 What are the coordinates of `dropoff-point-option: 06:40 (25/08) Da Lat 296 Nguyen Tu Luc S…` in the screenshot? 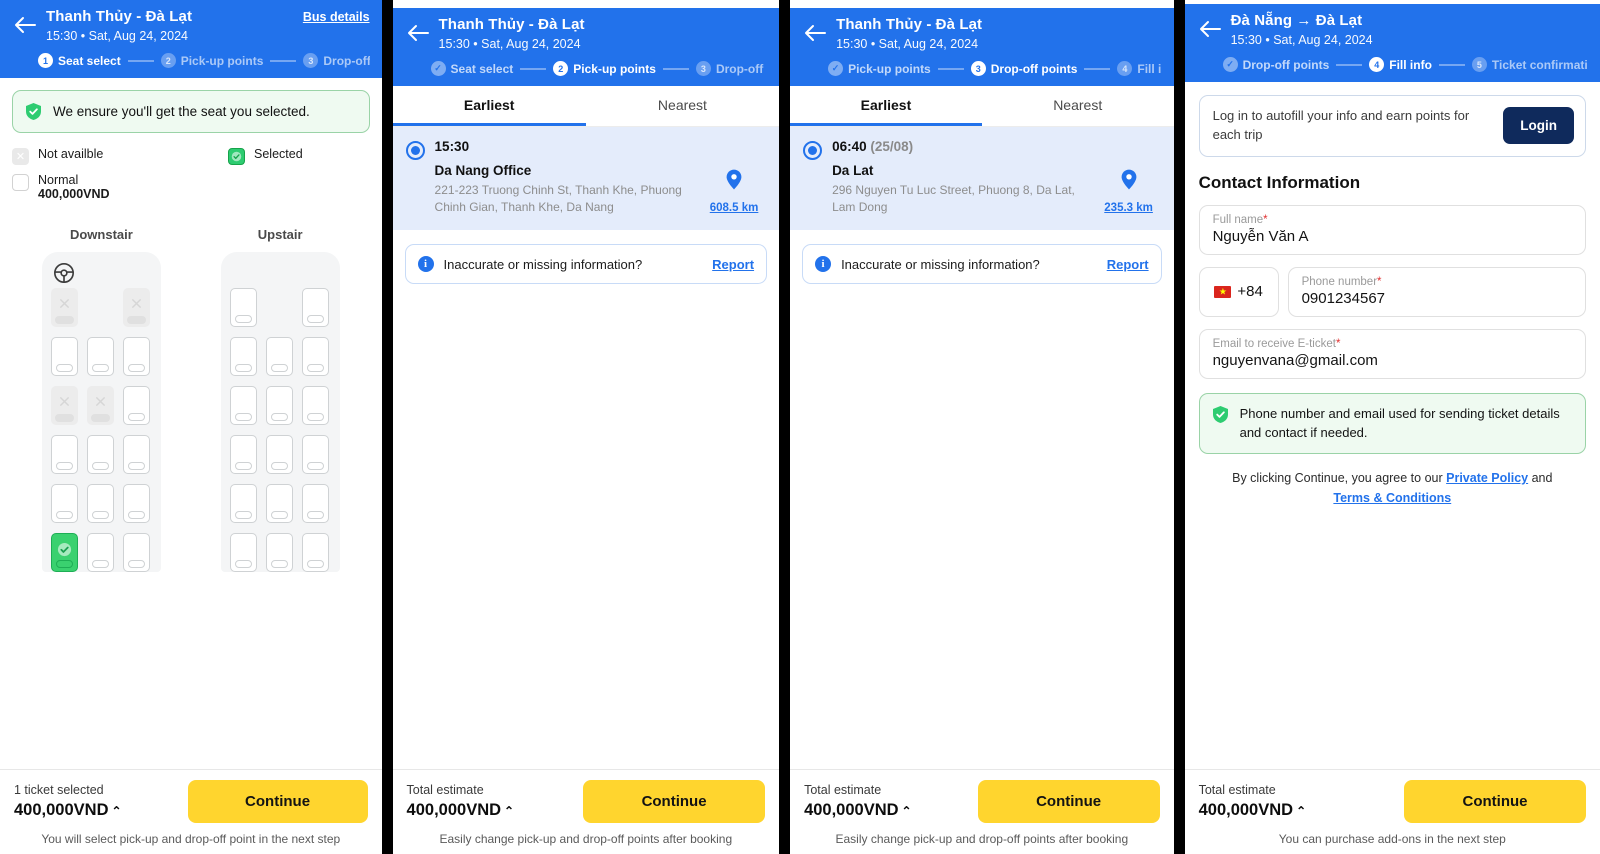 It's located at (982, 179).